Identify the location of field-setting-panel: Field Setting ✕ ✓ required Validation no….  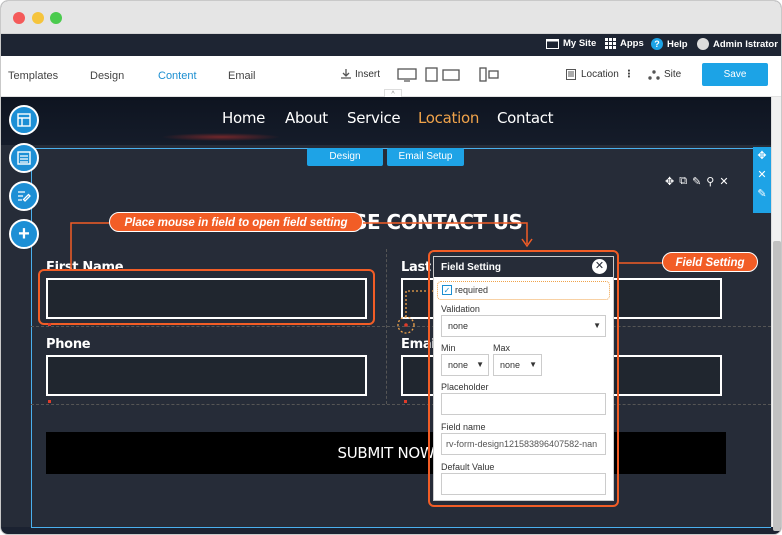
(523, 378).